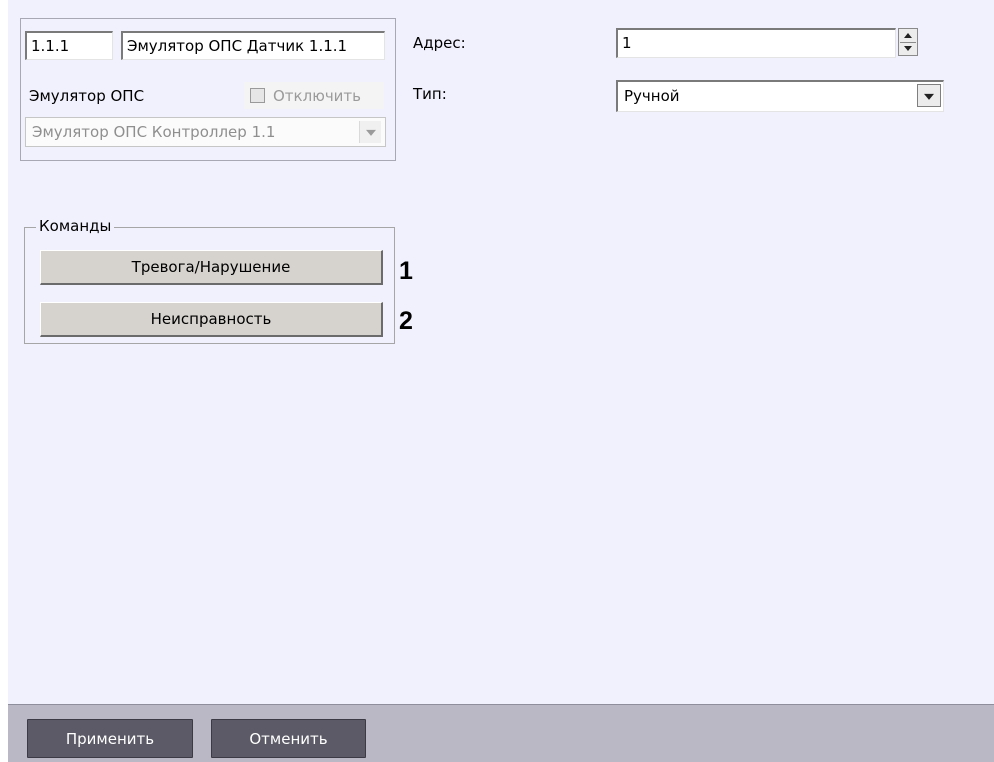 The image size is (994, 762). What do you see at coordinates (211, 267) in the screenshot?
I see `alarm-violation-button: Тревога/Нарушение` at bounding box center [211, 267].